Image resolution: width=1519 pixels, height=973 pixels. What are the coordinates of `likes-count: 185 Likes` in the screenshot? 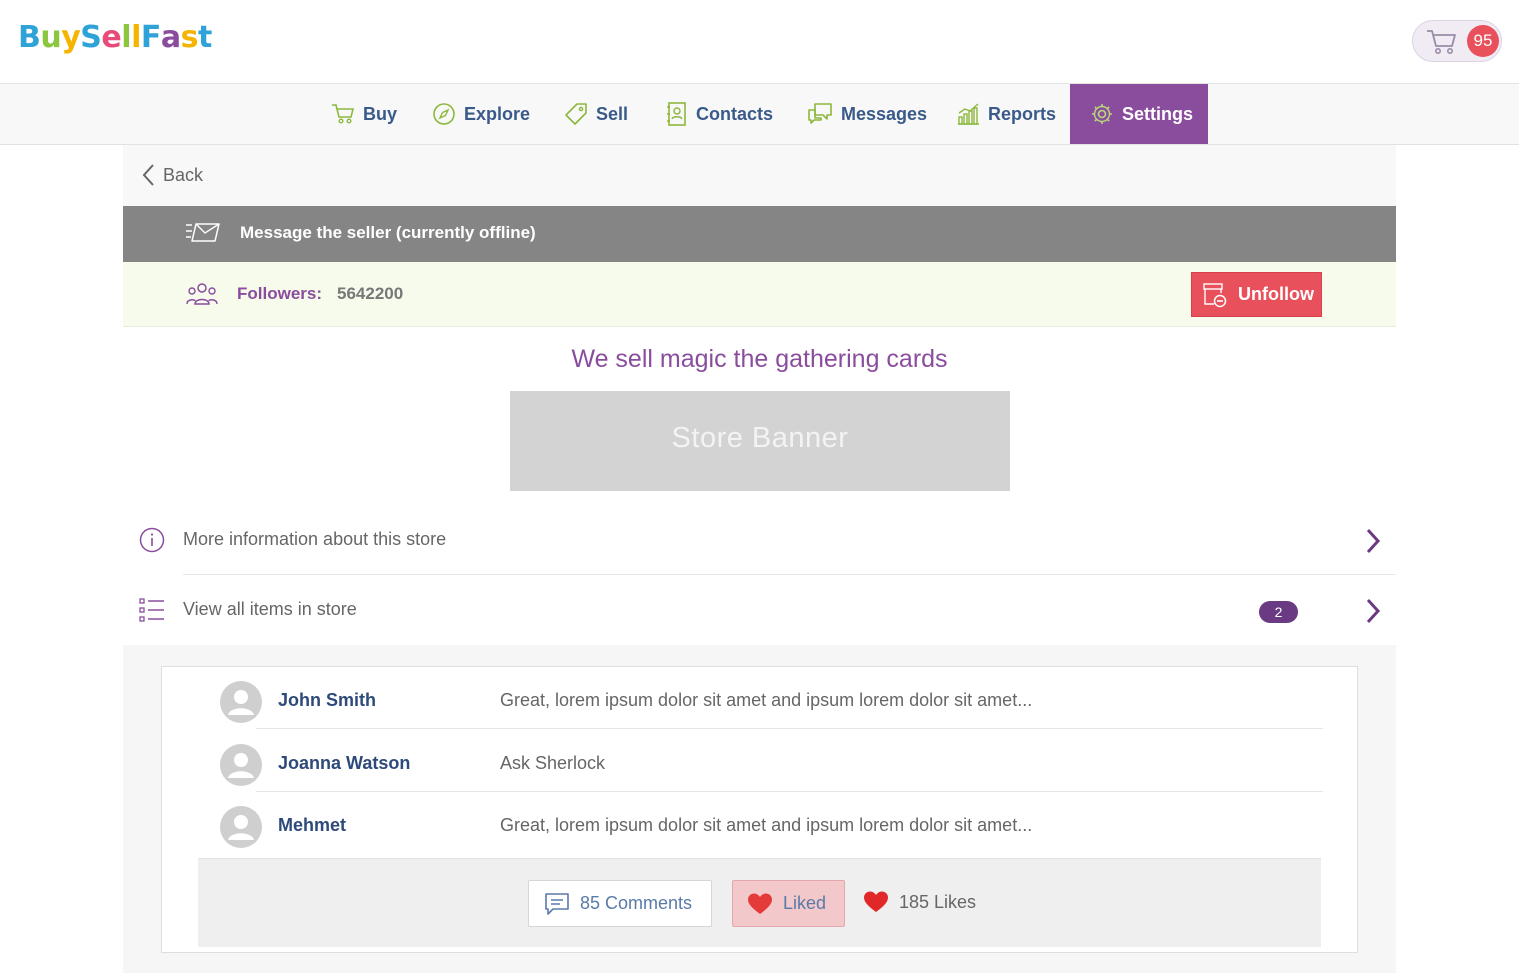 It's located at (919, 902).